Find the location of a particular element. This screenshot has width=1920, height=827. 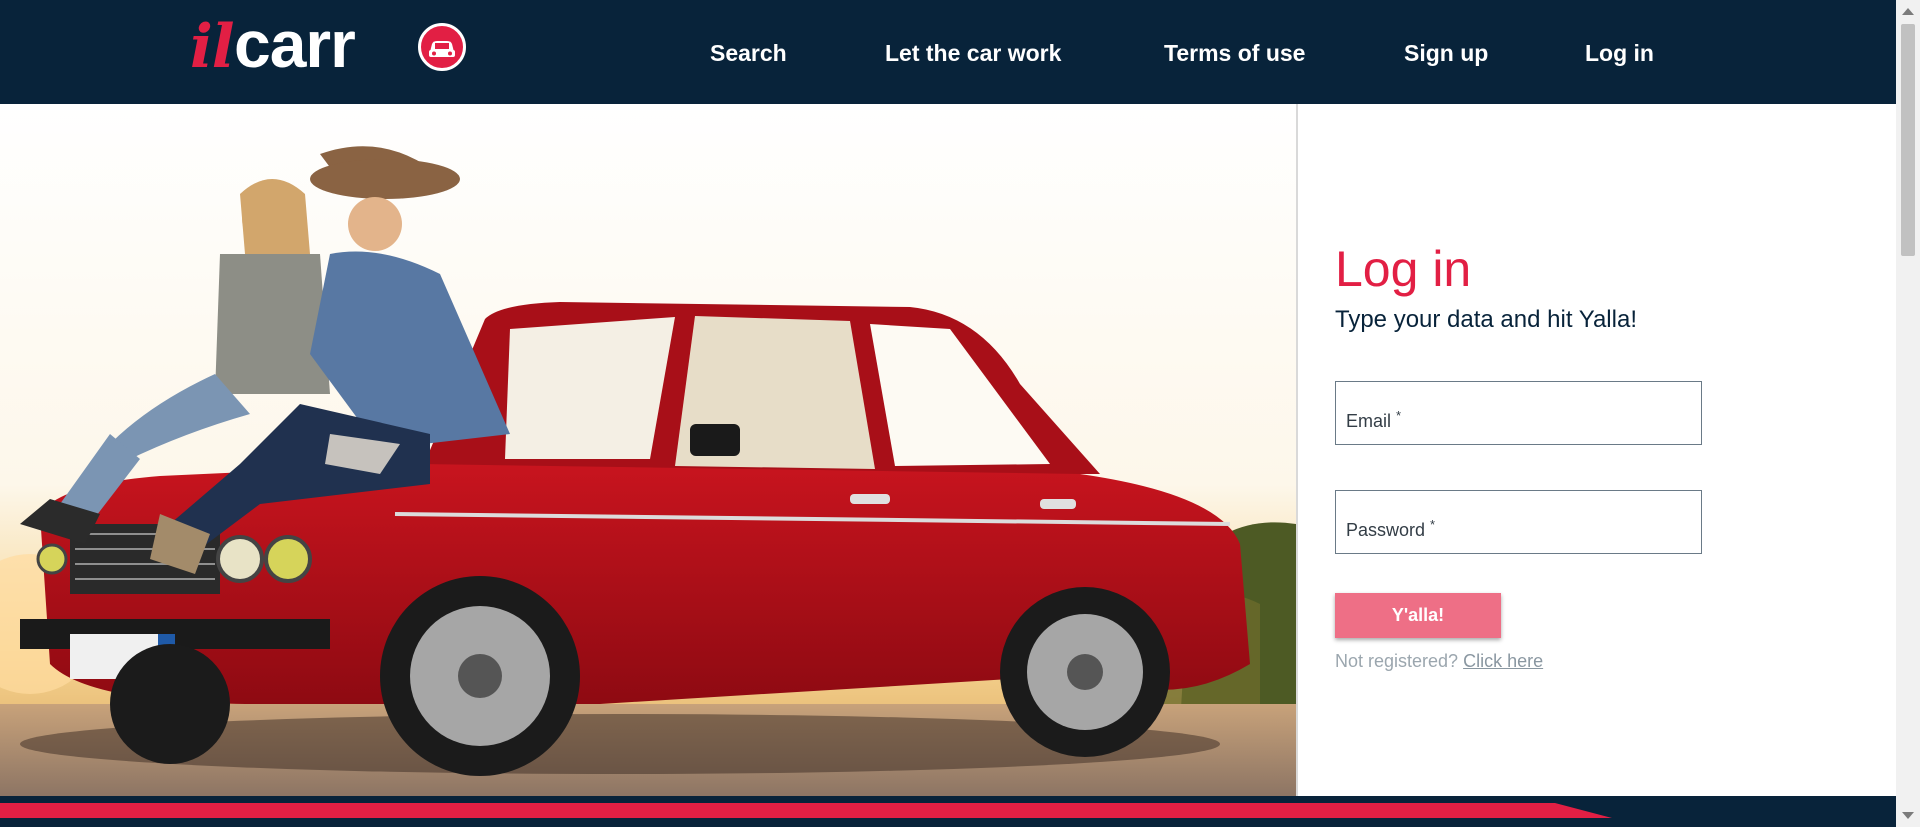

scroll-thumb is located at coordinates (1908, 140).